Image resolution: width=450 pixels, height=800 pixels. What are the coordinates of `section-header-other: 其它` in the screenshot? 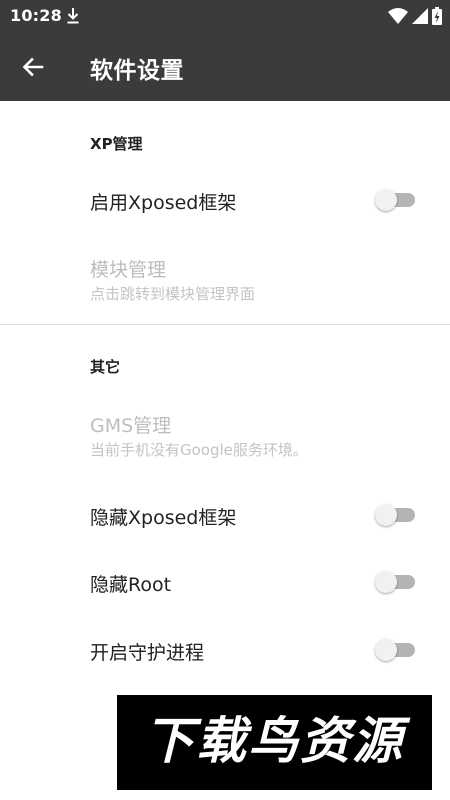 It's located at (105, 367).